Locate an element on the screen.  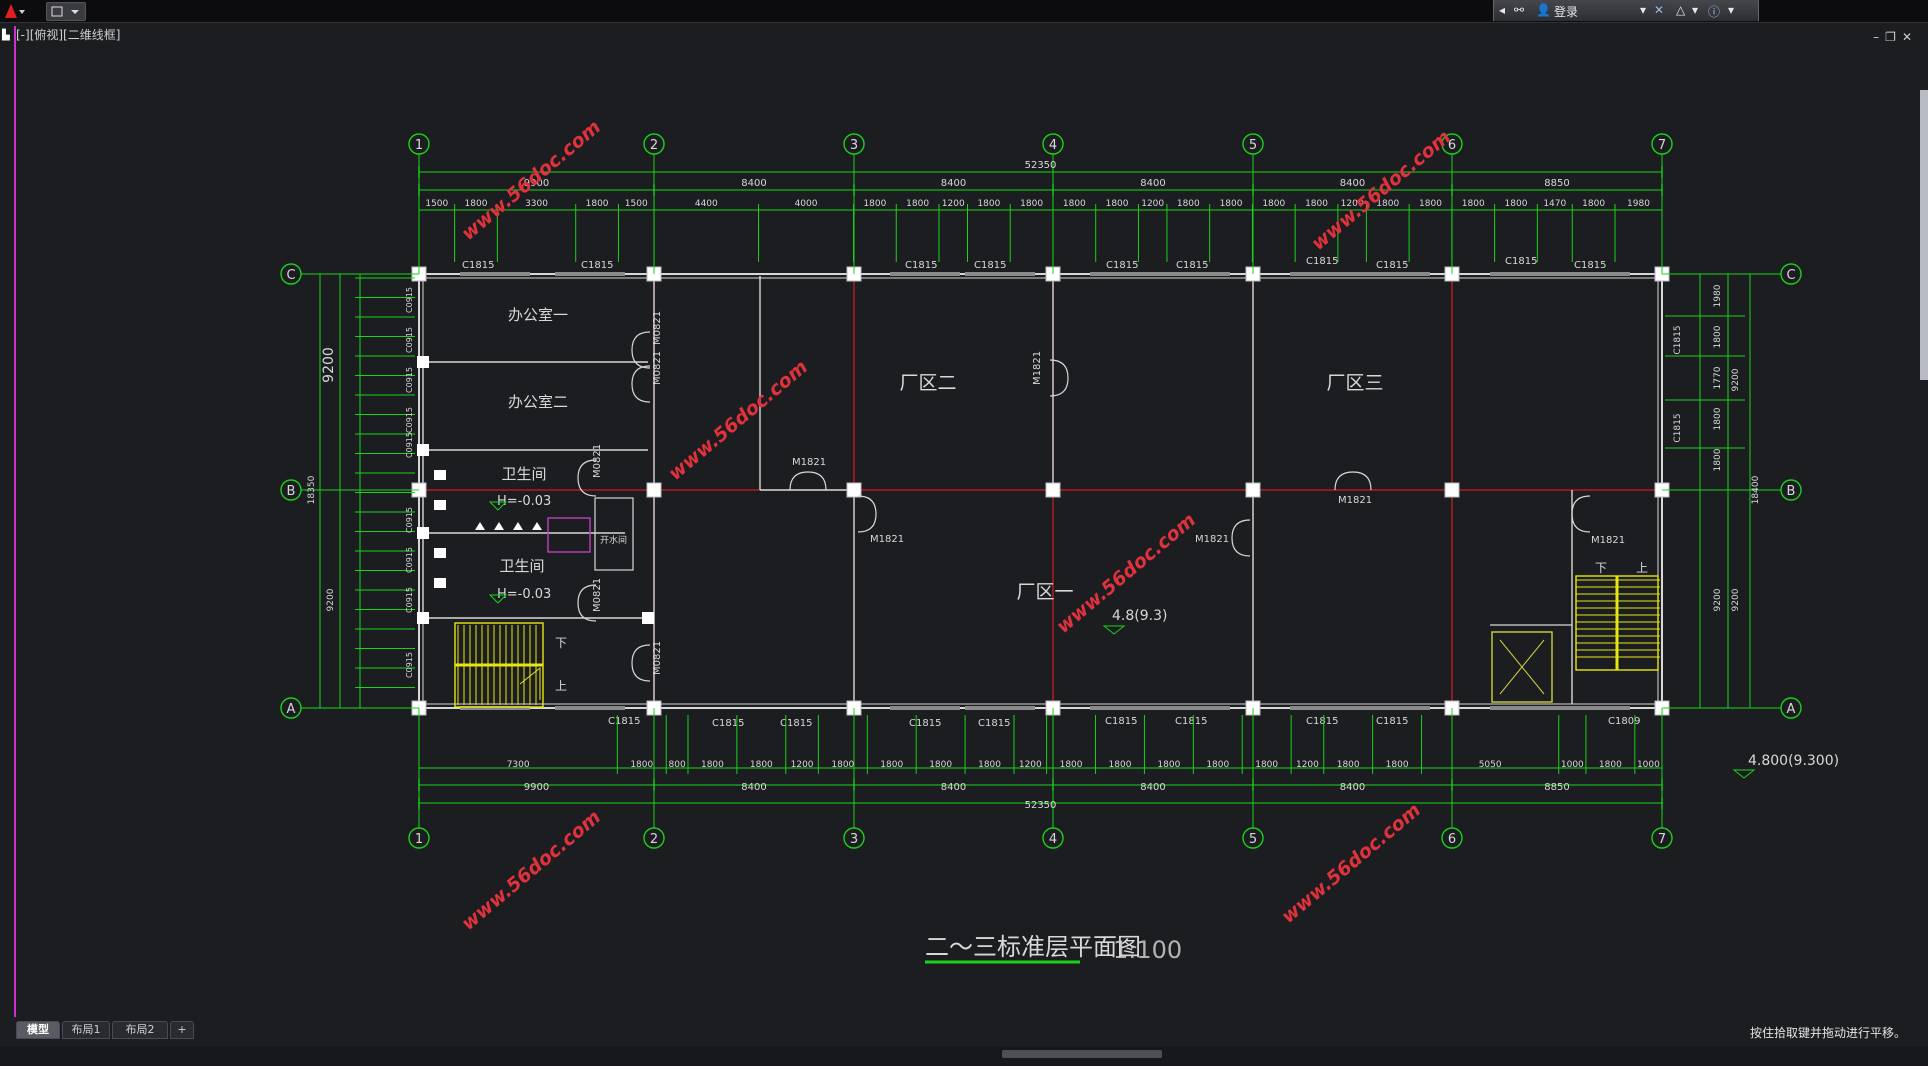
level-marker-right is located at coordinates (1744, 774).